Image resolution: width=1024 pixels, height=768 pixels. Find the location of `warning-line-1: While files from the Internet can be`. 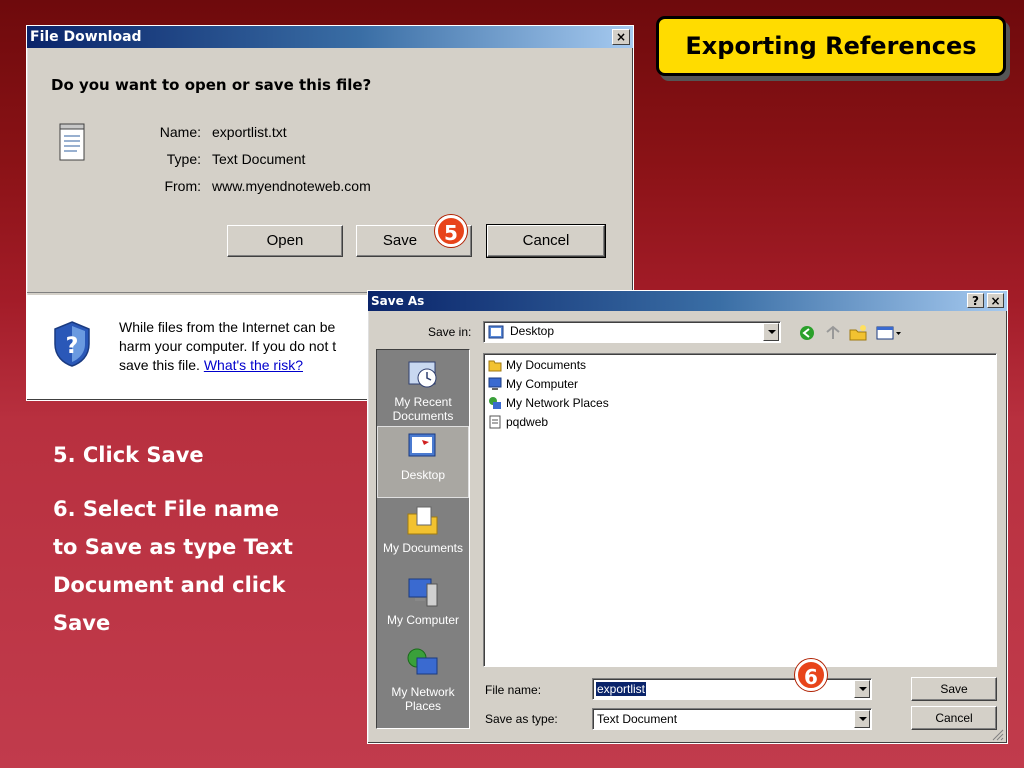

warning-line-1: While files from the Internet can be is located at coordinates (227, 327).